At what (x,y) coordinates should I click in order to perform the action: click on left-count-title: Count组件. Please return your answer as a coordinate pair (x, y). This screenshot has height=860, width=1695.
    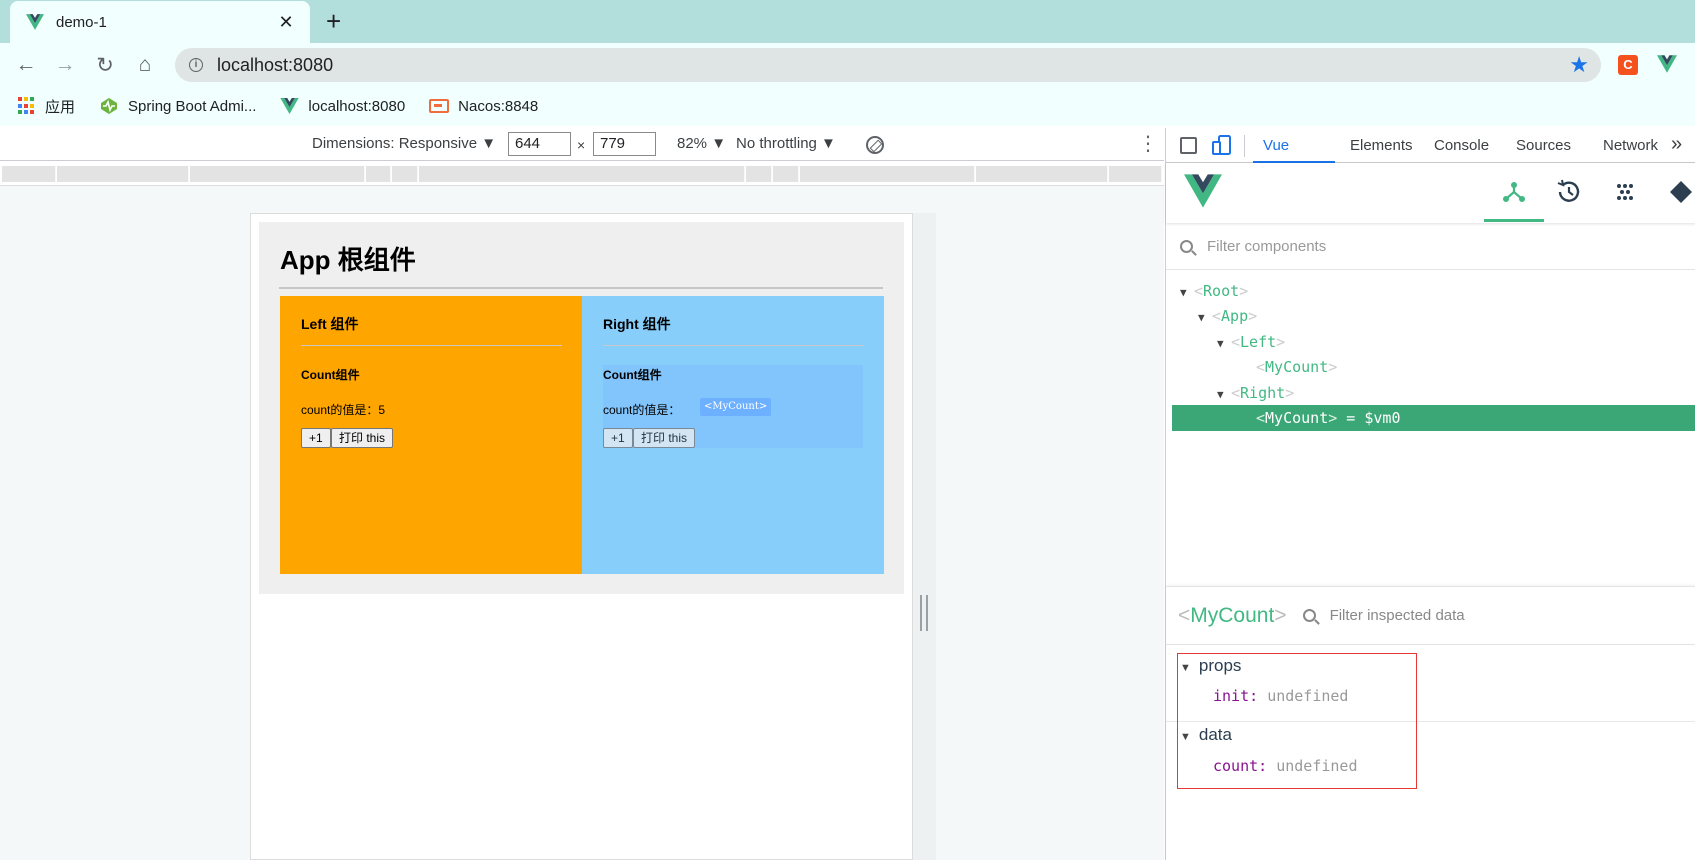
    Looking at the image, I should click on (330, 375).